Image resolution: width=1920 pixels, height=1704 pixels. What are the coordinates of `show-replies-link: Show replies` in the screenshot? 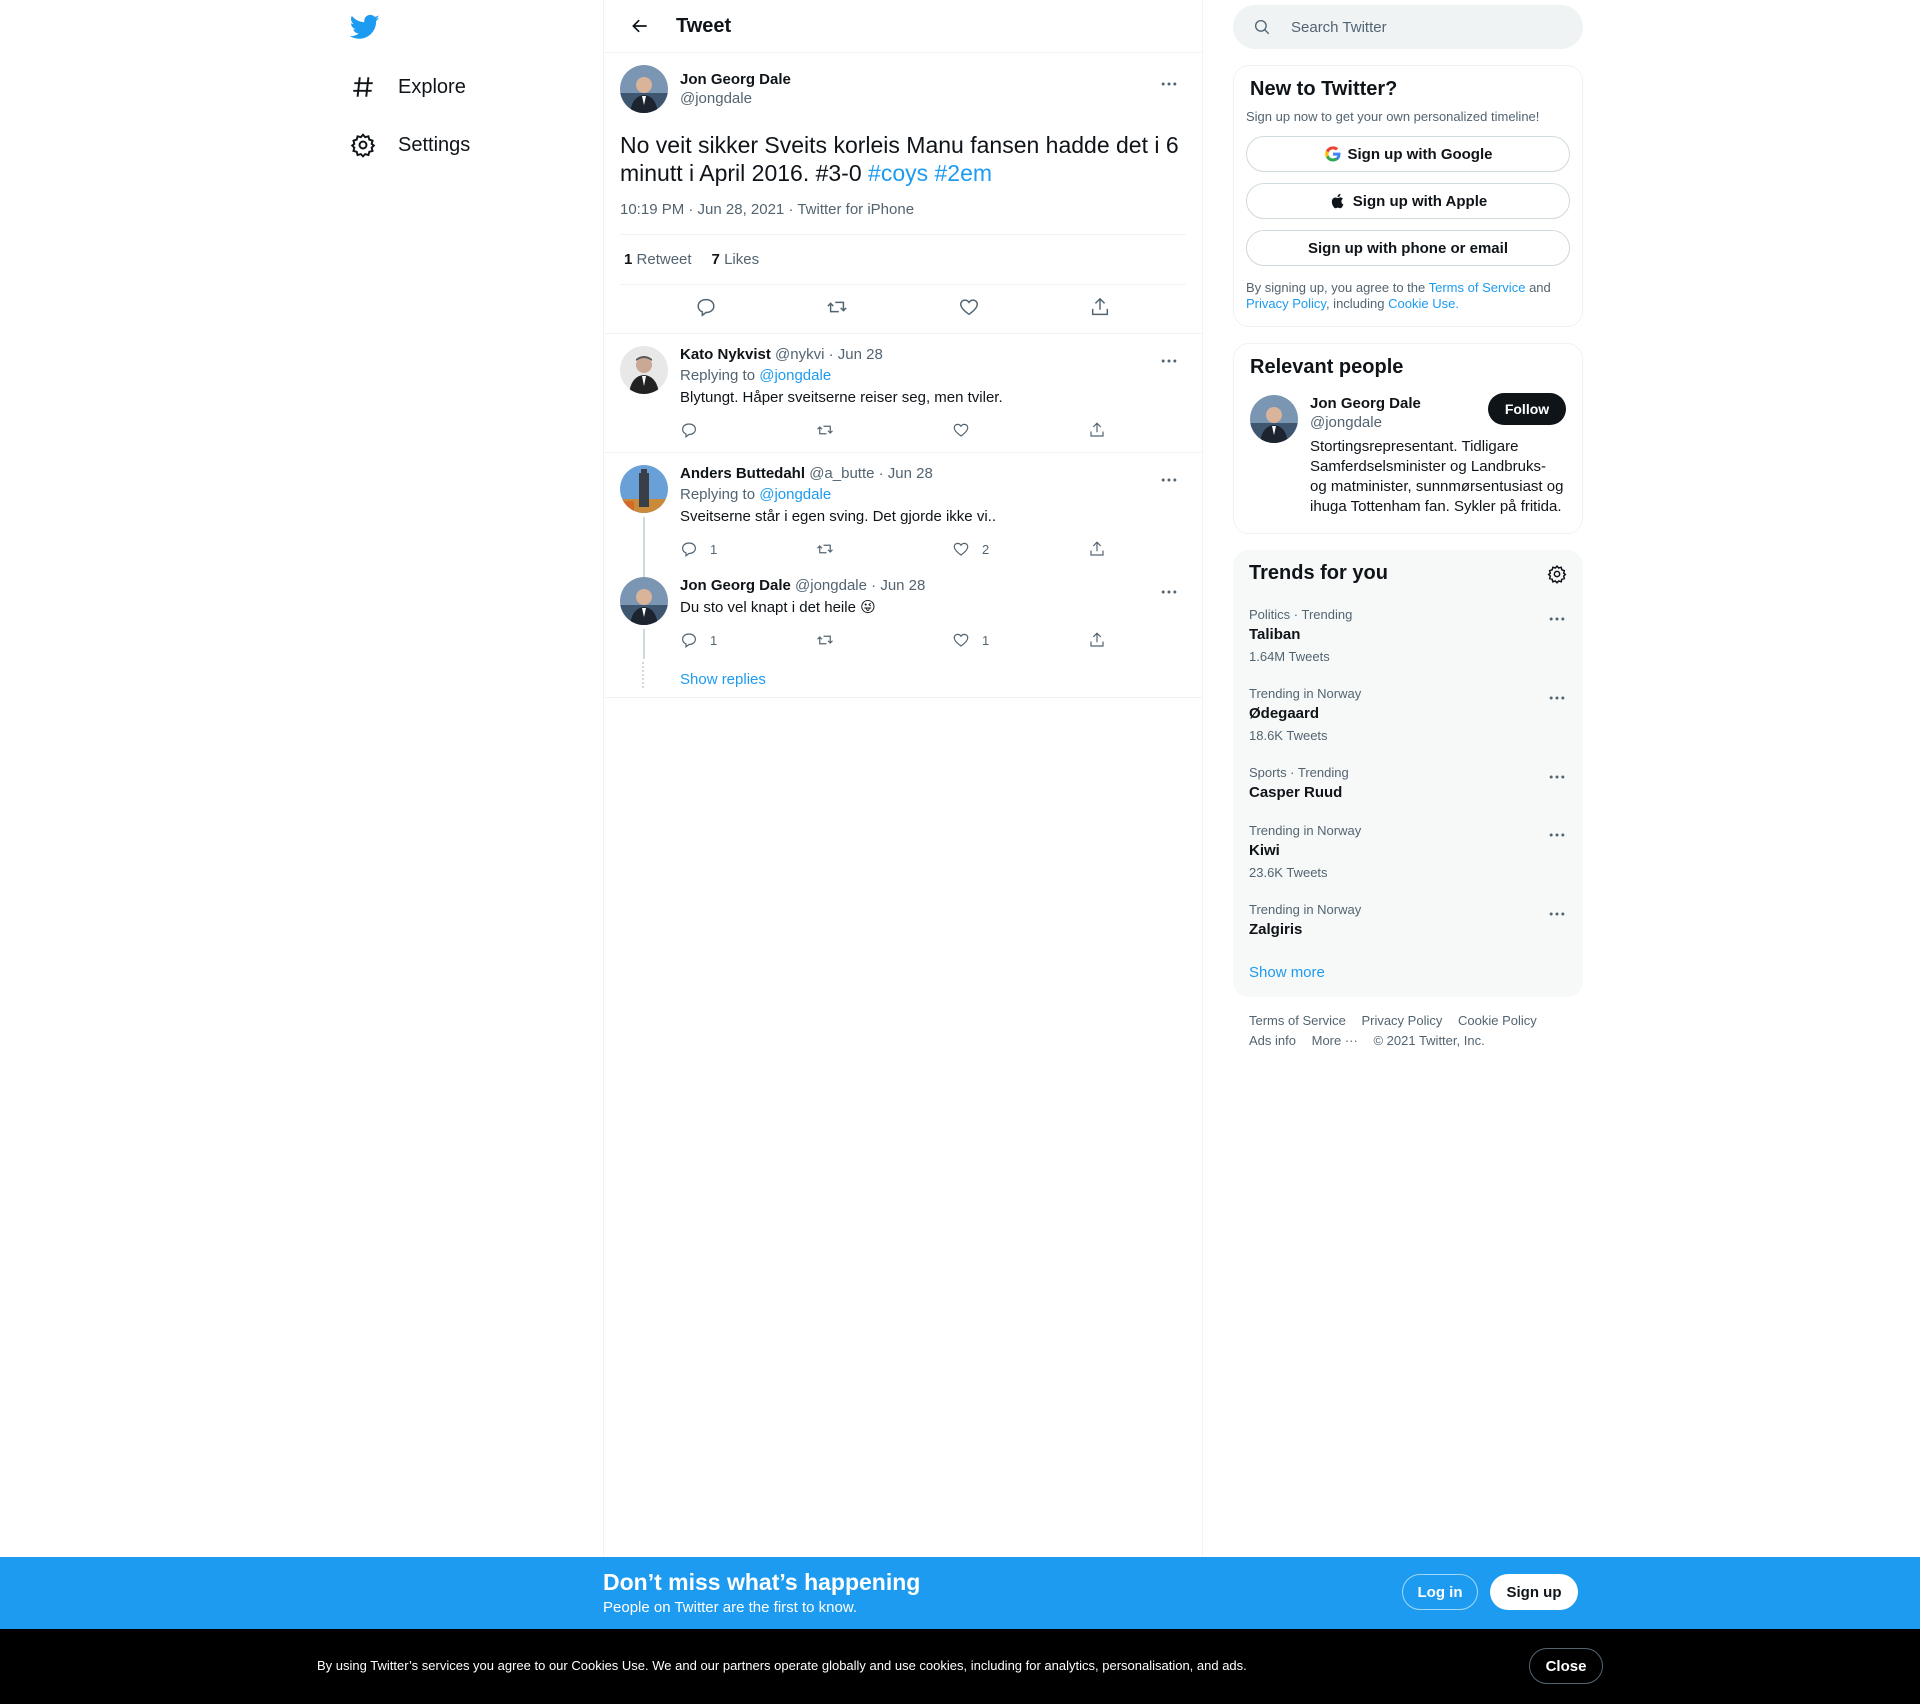 It's located at (723, 679).